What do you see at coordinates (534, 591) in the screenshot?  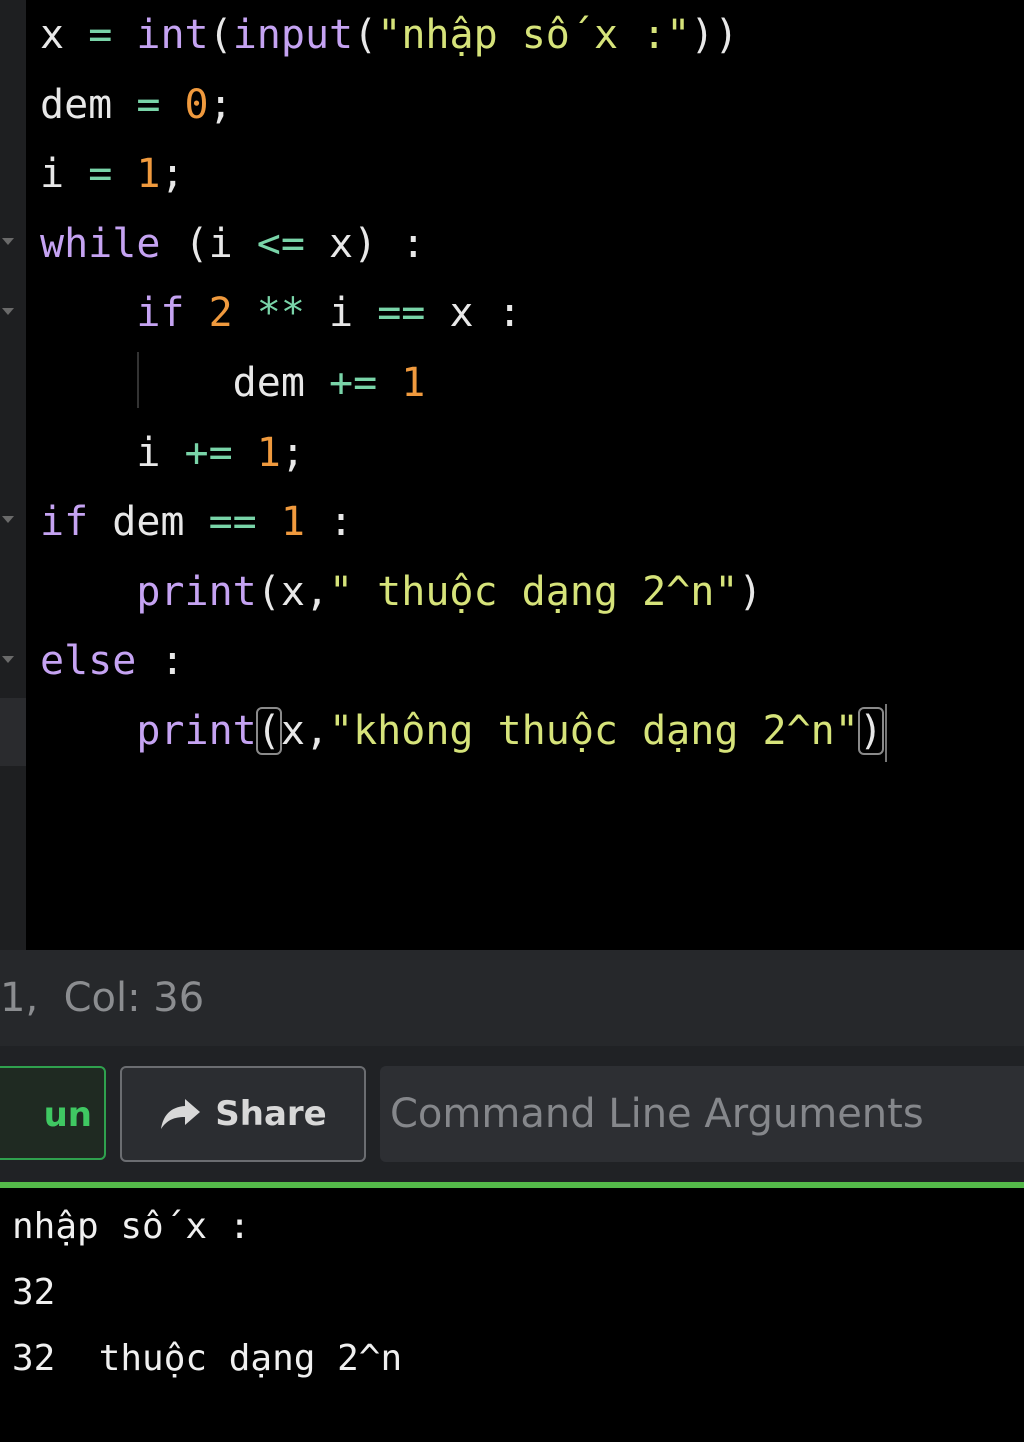 I see `code-token: " thuộc dạng 2^n"` at bounding box center [534, 591].